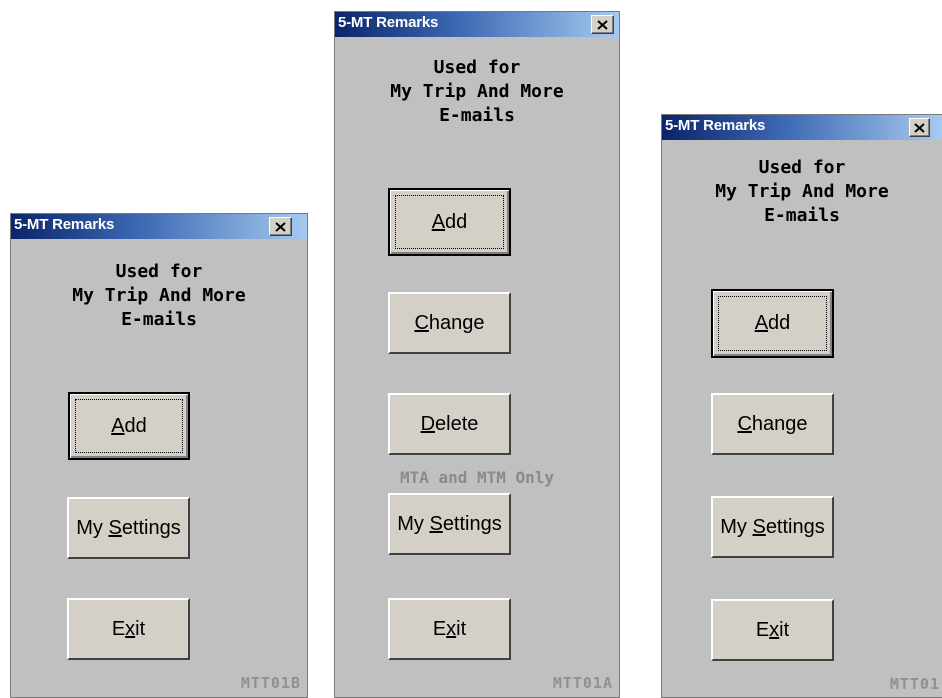 Image resolution: width=942 pixels, height=698 pixels. I want to click on form-code: MTT01A, so click(582, 683).